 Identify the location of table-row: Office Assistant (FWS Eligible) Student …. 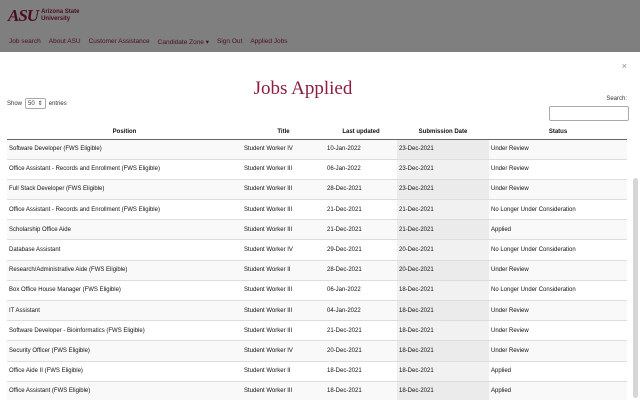
(317, 390).